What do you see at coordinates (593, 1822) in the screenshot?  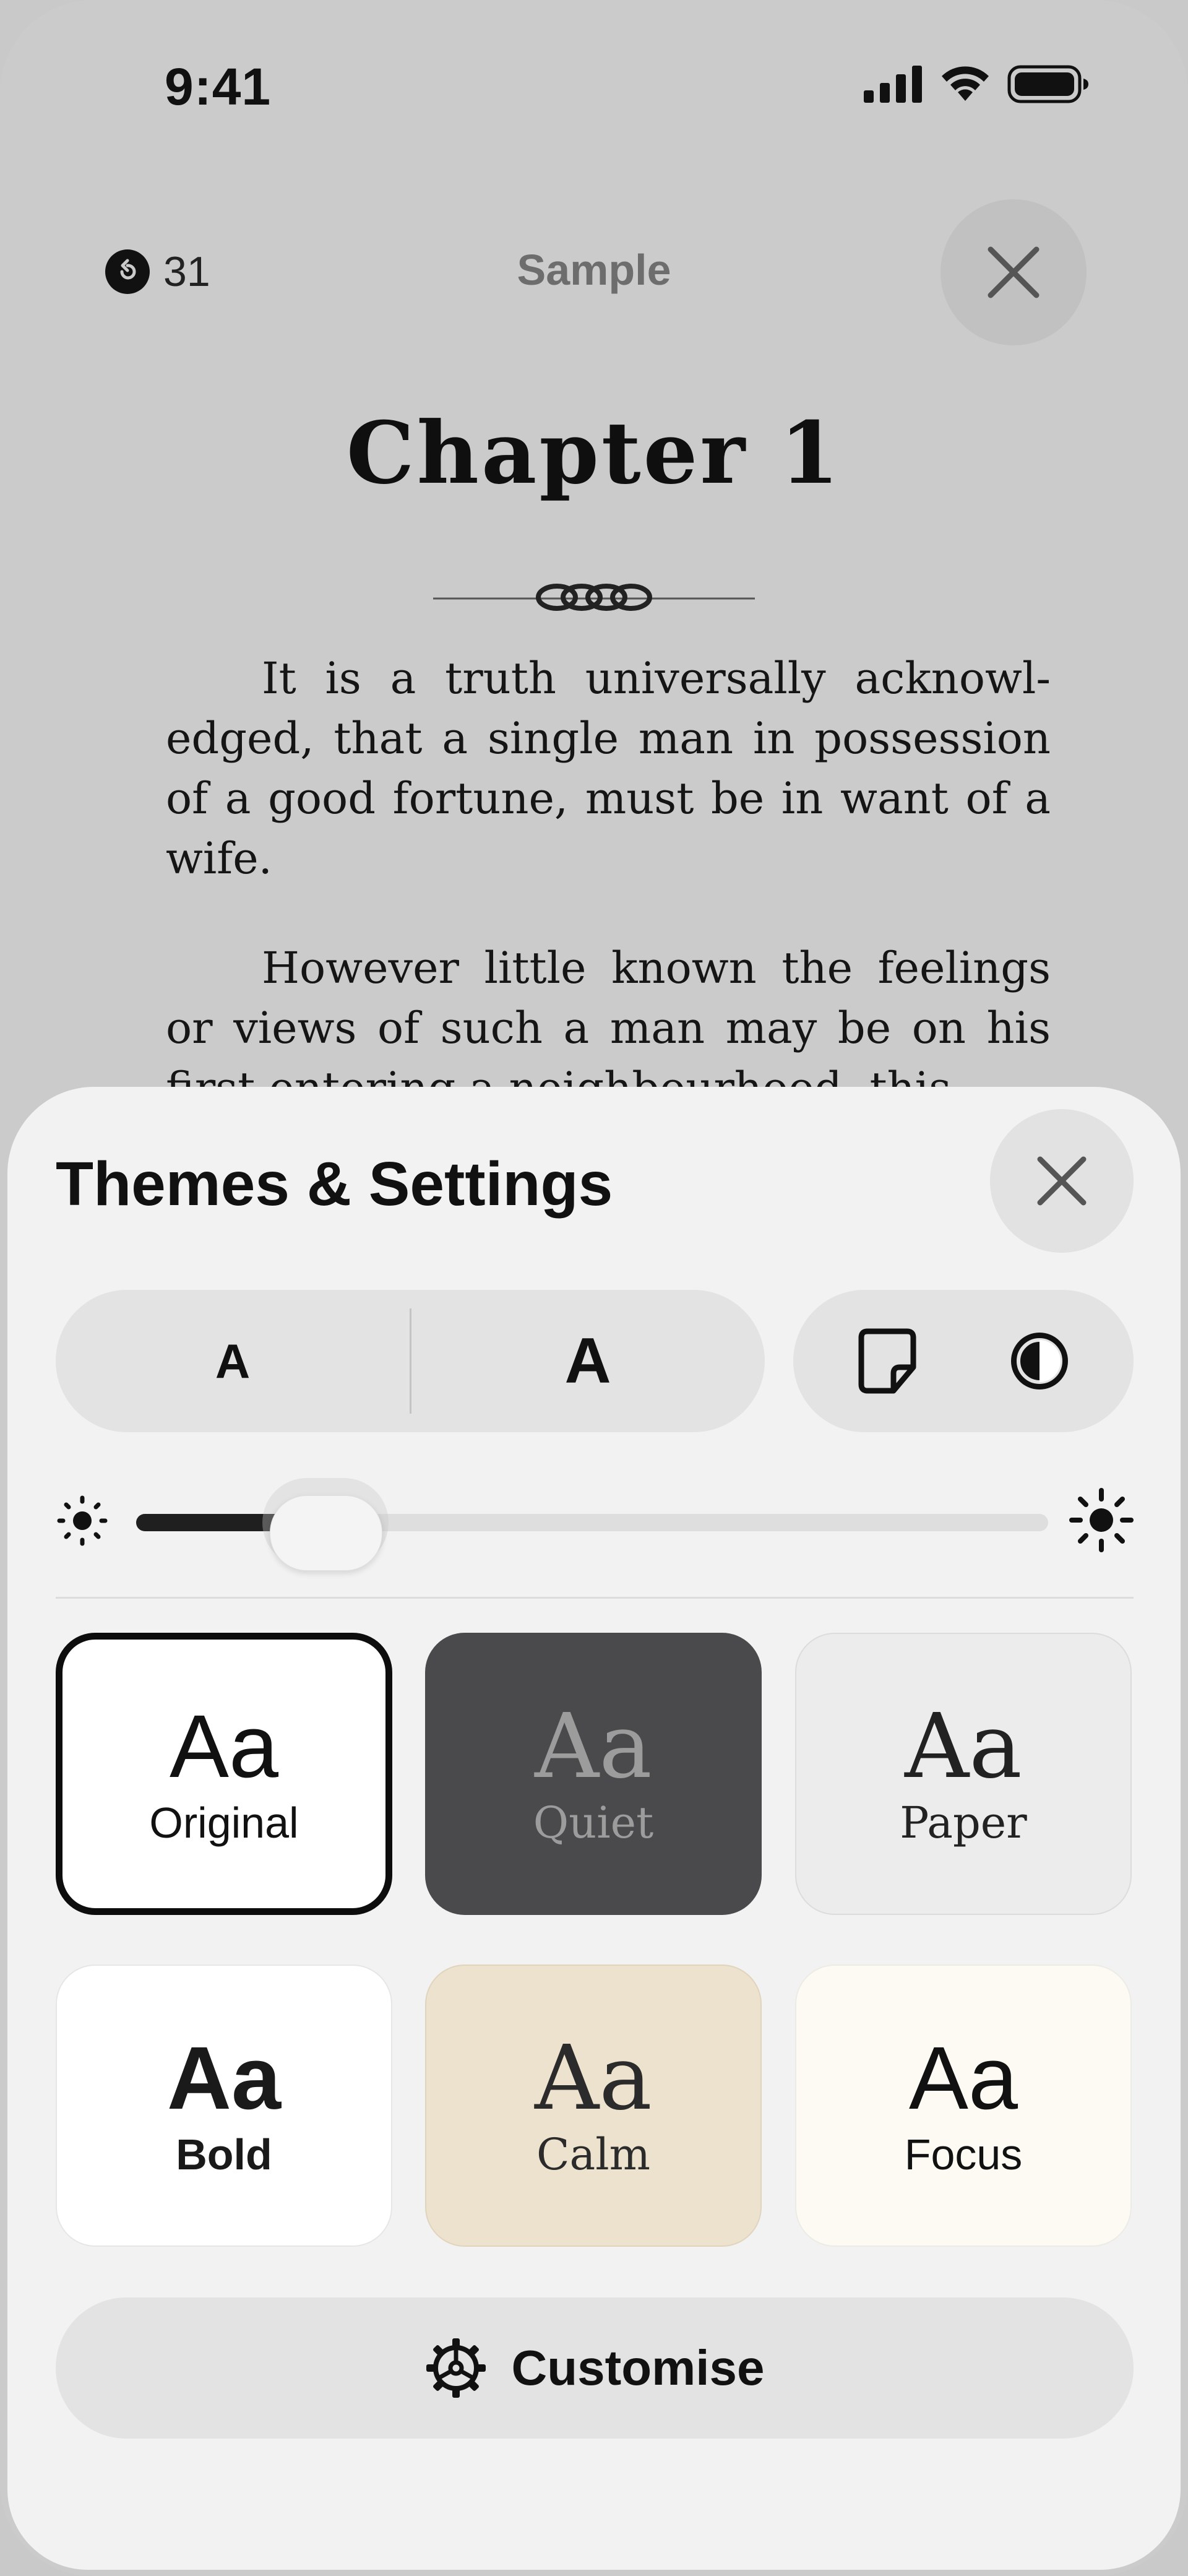 I see `theme-label: Quiet` at bounding box center [593, 1822].